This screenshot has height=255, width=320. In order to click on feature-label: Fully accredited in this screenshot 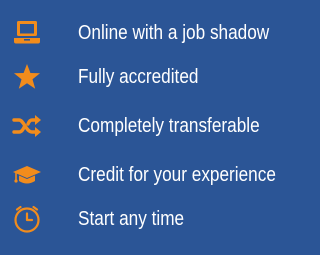, I will do `click(138, 77)`.